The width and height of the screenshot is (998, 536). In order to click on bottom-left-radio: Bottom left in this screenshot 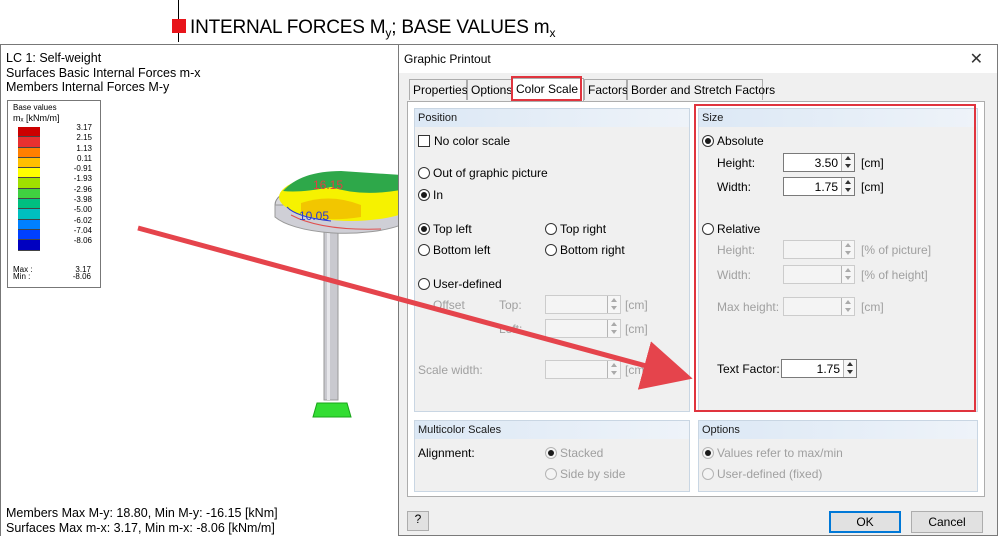, I will do `click(454, 250)`.